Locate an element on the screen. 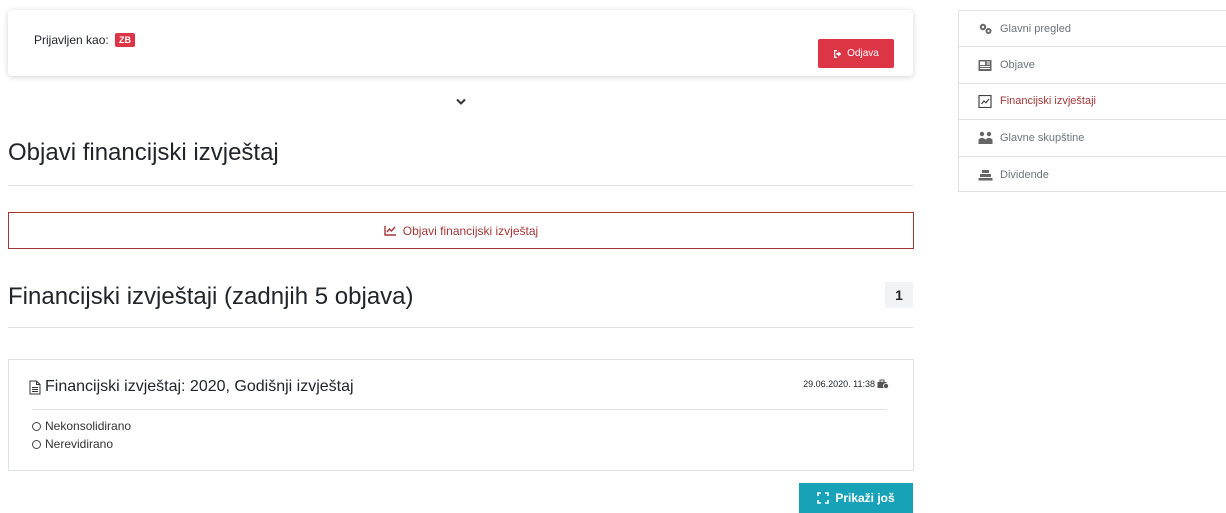  money-stack-icon is located at coordinates (985, 175).